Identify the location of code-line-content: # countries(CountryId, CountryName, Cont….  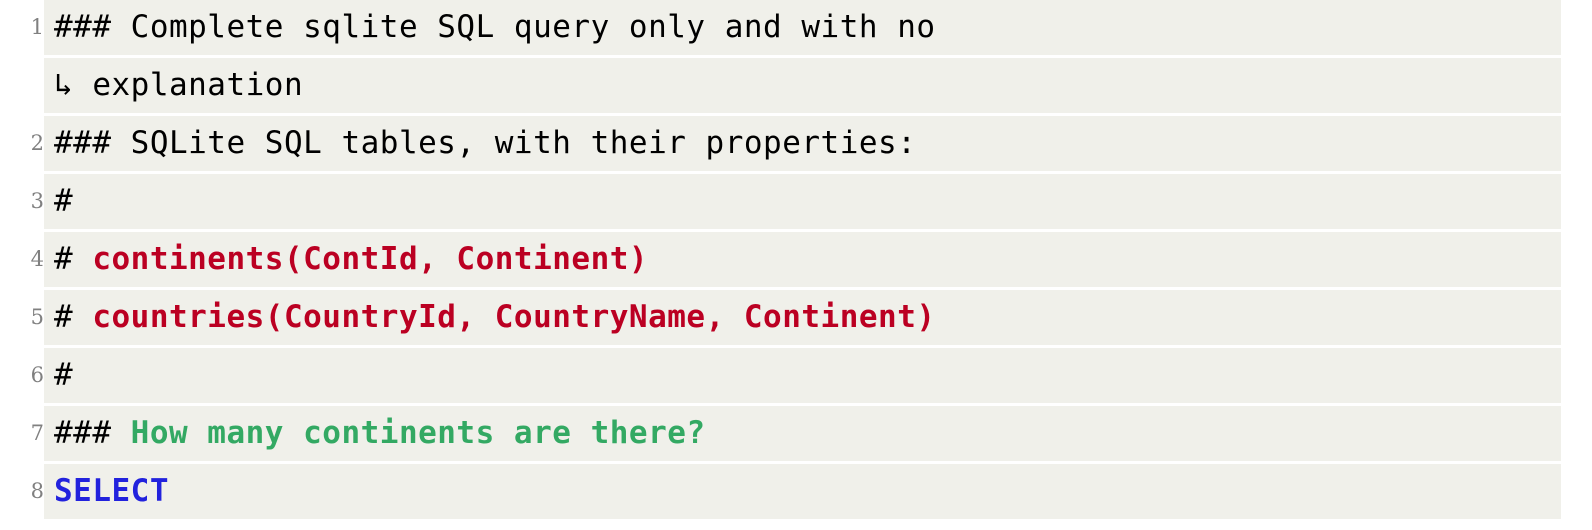
(802, 317).